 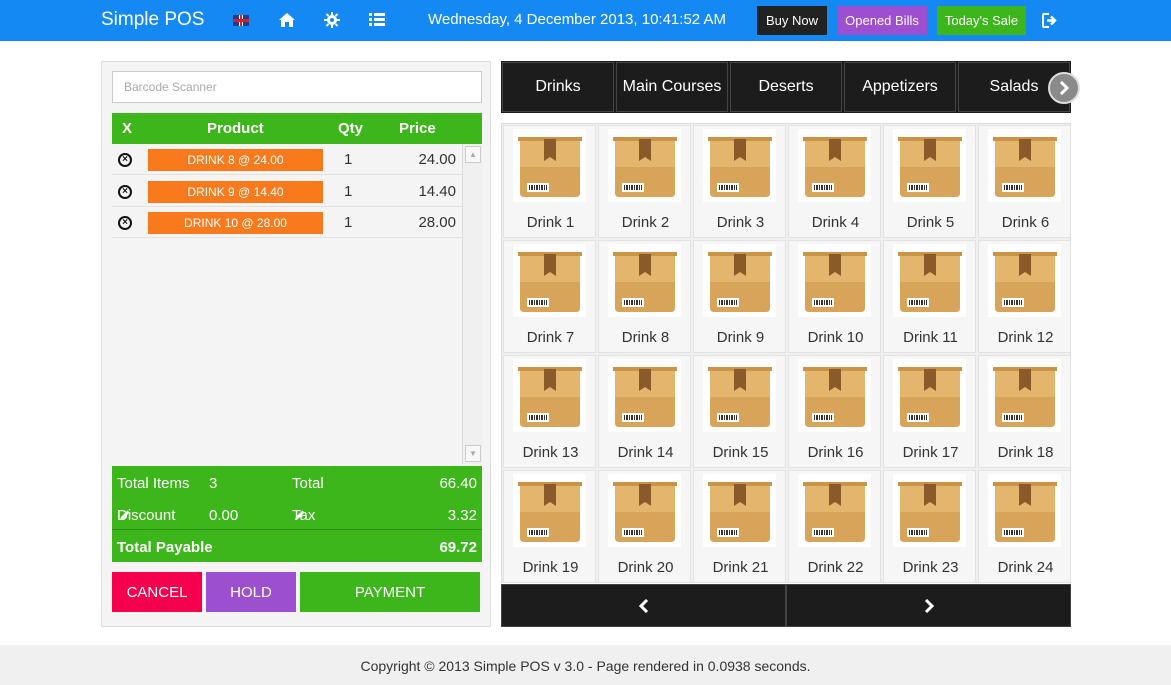 I want to click on order-item-product-button: DRINK 9 @ 14.40, so click(x=235, y=192).